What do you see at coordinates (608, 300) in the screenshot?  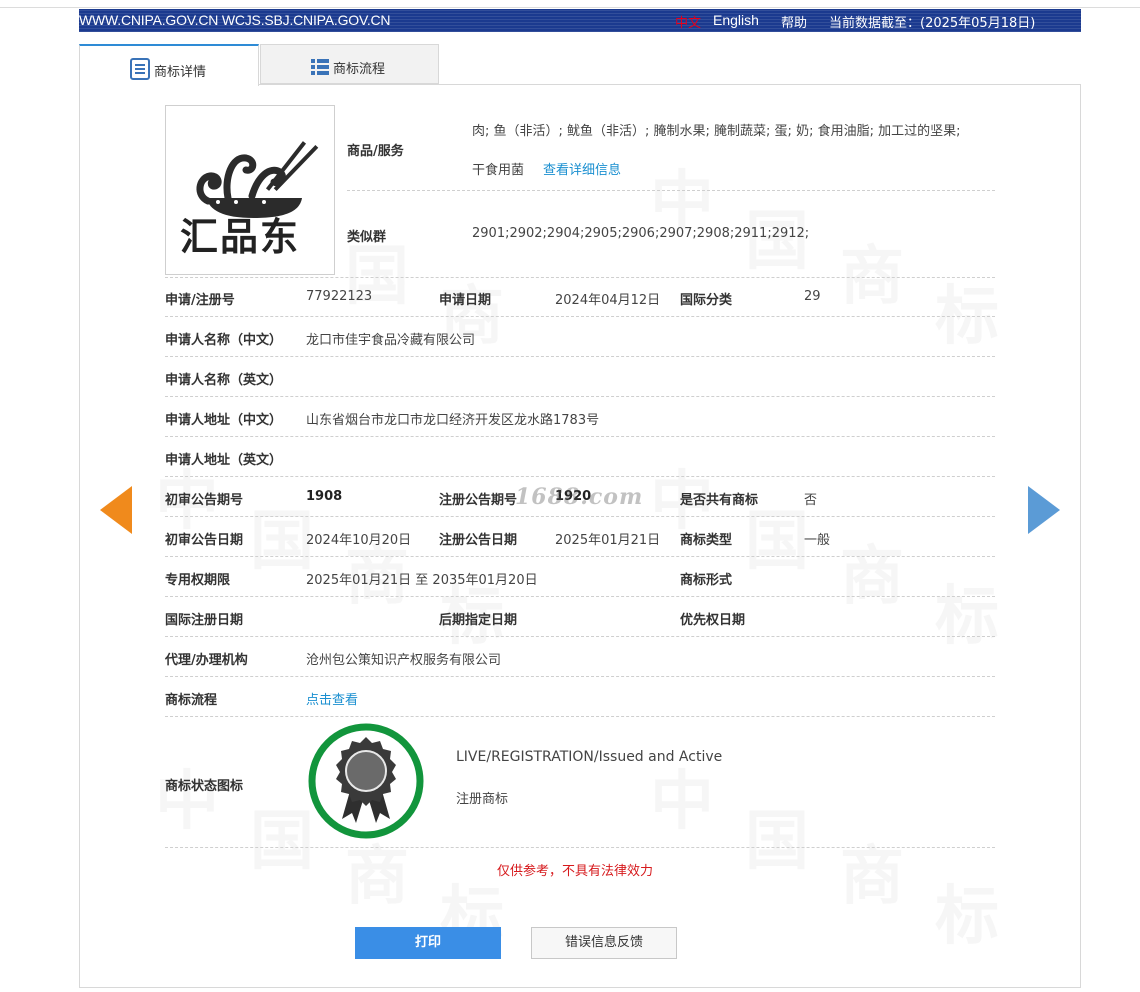 I see `app-date-value: 2024年04月12日` at bounding box center [608, 300].